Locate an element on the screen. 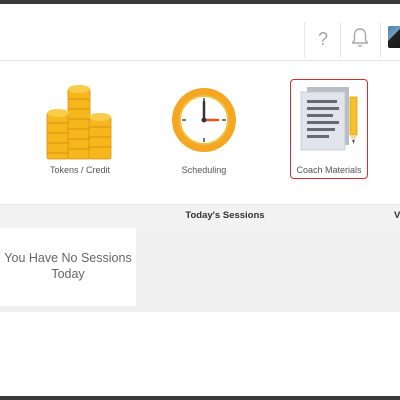  tokens-credit-tile: Tokens / Credit is located at coordinates (80, 132).